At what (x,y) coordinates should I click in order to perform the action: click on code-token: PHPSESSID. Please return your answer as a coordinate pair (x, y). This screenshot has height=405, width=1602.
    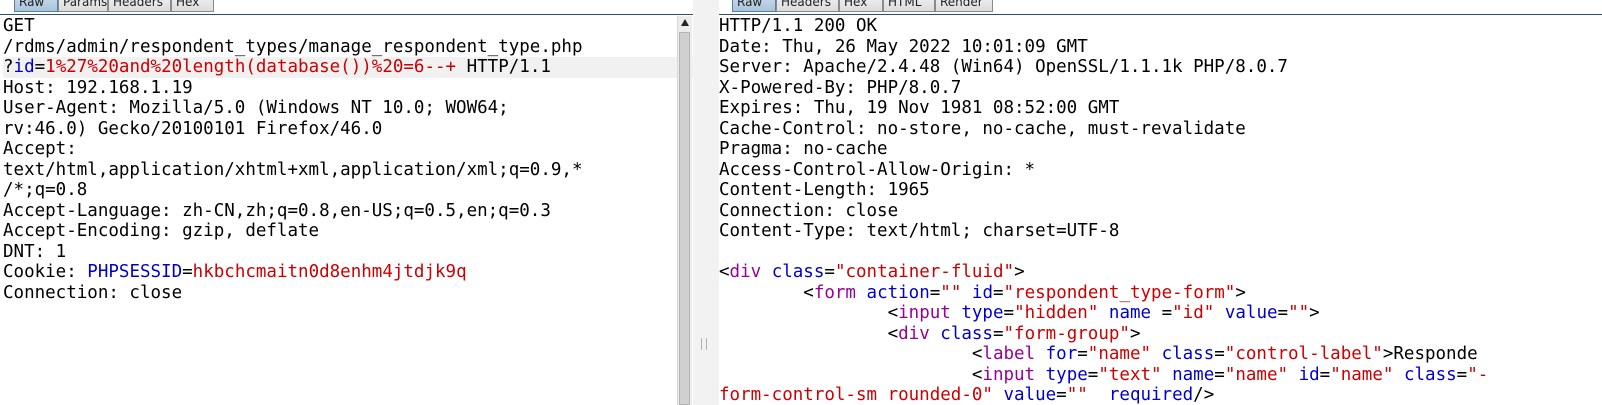
    Looking at the image, I should click on (135, 272).